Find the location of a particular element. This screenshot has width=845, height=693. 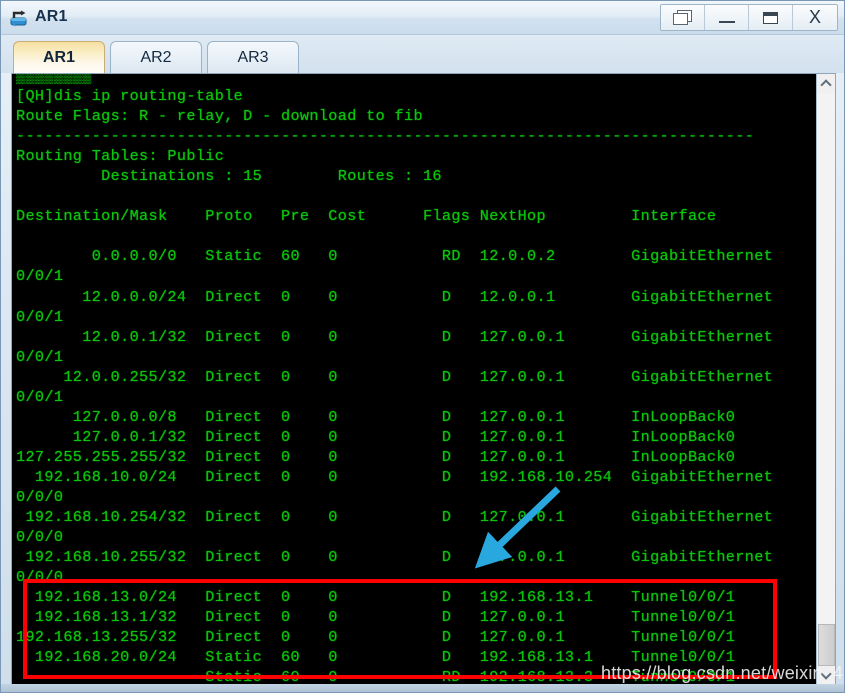

tab-ar3-label: AR3 is located at coordinates (253, 57).